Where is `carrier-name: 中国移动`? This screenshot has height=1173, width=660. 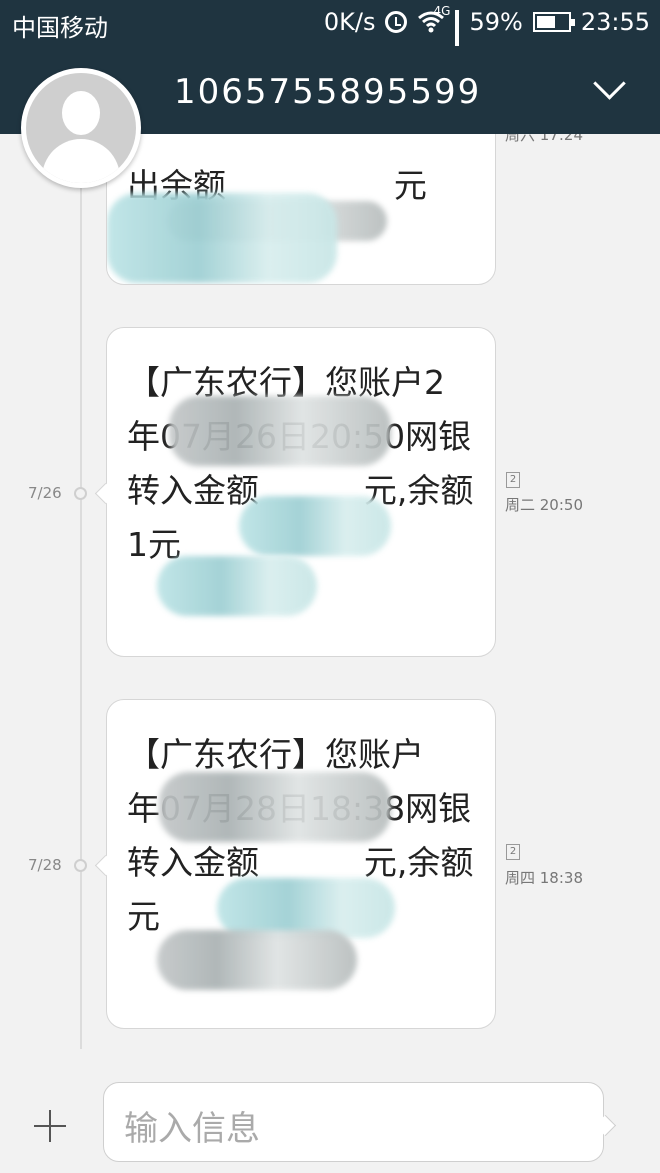
carrier-name: 中国移动 is located at coordinates (60, 28).